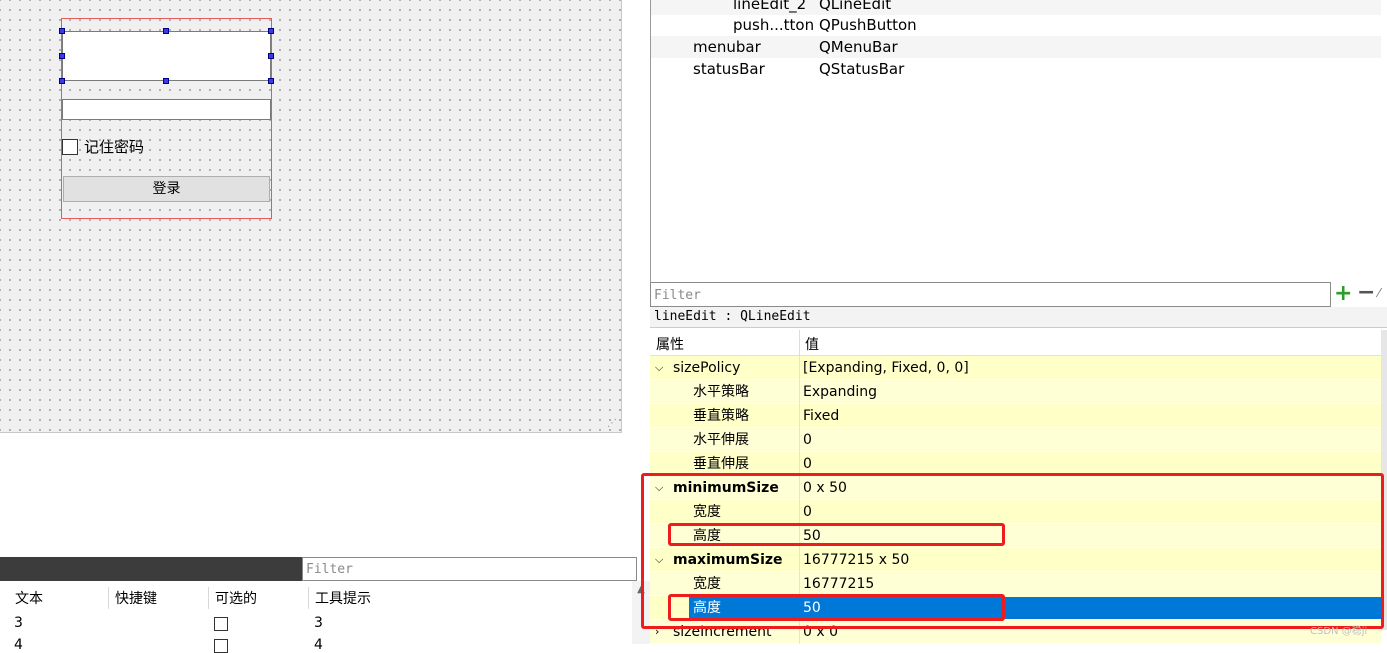 This screenshot has height=653, width=1387. I want to click on chevron-down-icon: ⌵, so click(659, 368).